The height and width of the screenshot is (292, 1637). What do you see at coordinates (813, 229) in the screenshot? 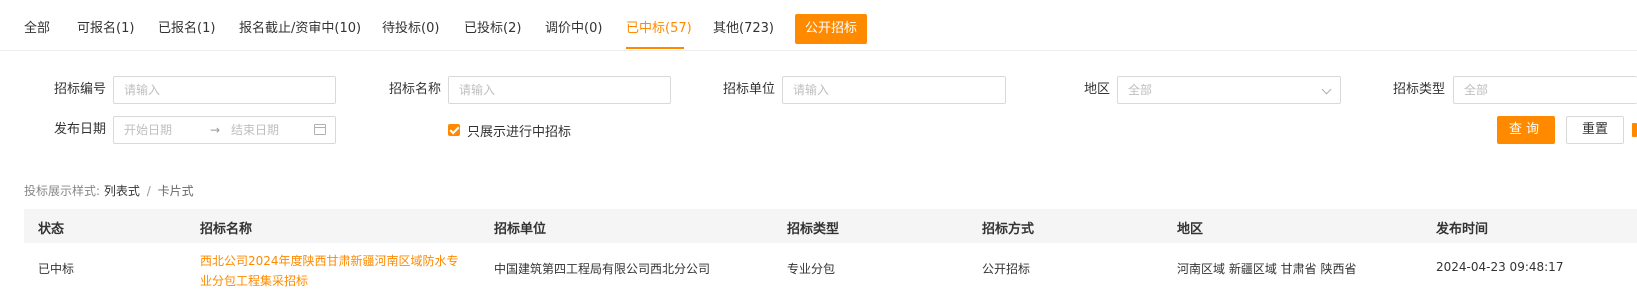
I see `column-header-type: 招标类型` at bounding box center [813, 229].